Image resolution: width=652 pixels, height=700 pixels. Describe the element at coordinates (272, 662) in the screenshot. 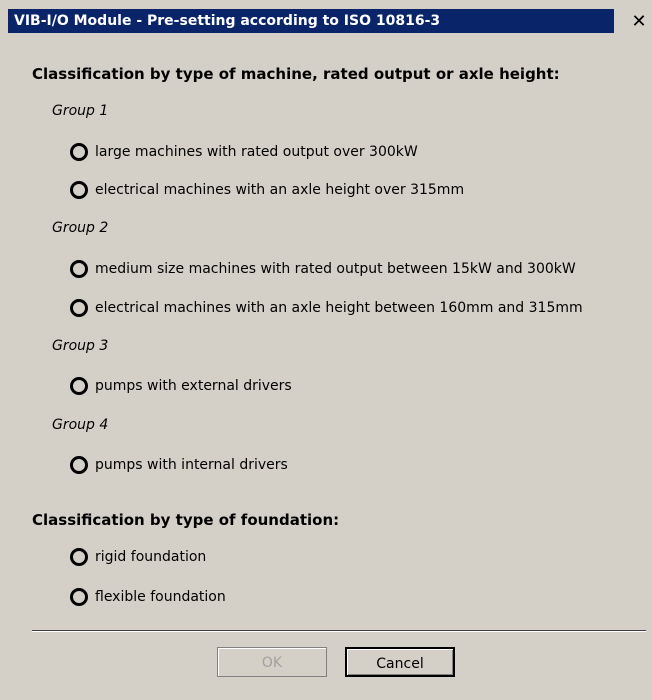

I see `ok-button: OK` at that location.